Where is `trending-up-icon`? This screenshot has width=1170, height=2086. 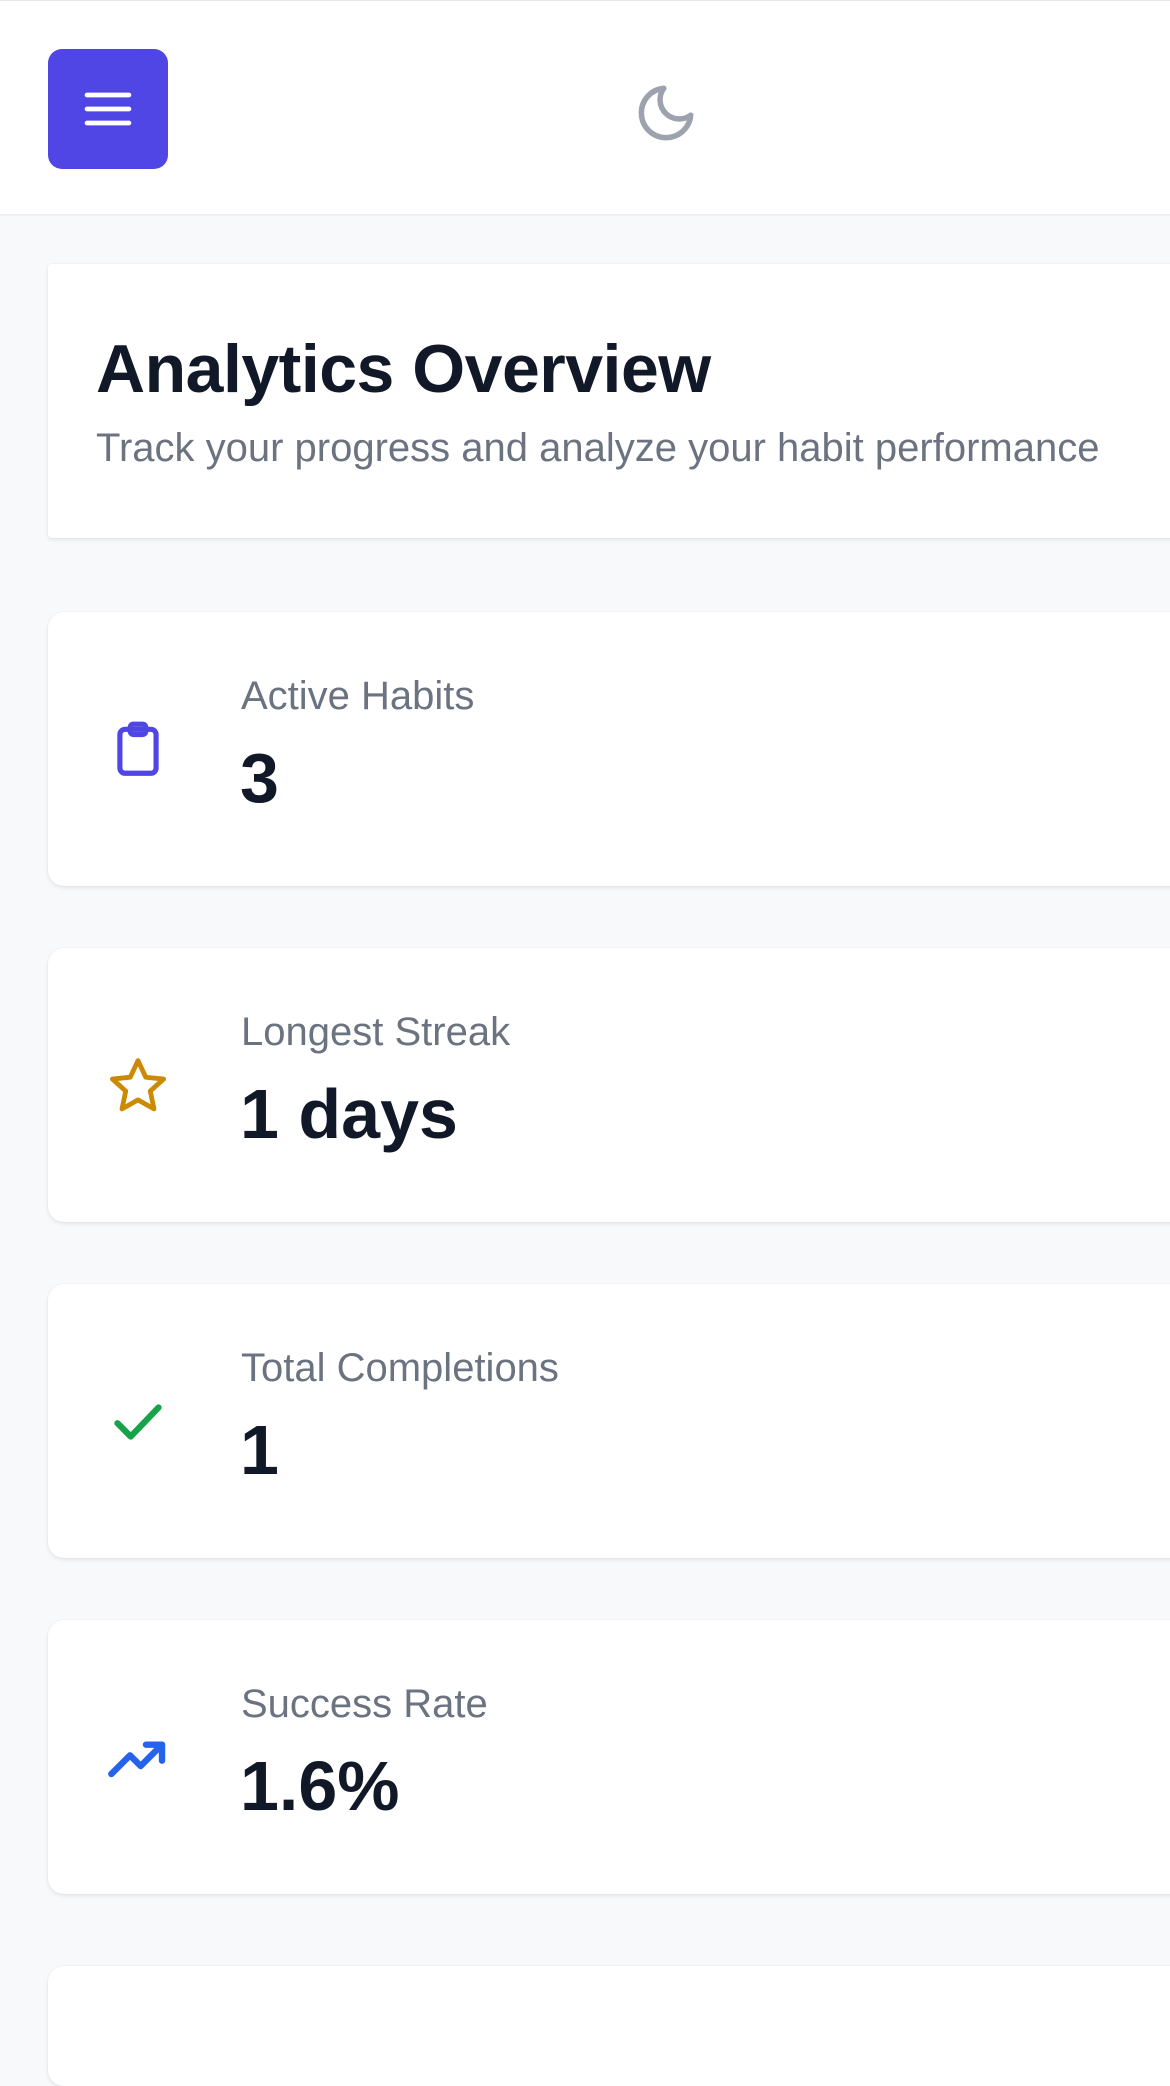
trending-up-icon is located at coordinates (138, 1758).